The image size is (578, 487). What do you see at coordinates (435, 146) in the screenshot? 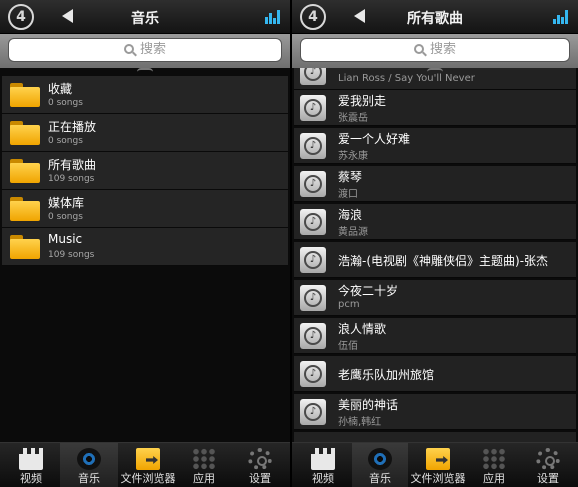
I see `song-item: ♪ 爱一个人好难 苏永康` at bounding box center [435, 146].